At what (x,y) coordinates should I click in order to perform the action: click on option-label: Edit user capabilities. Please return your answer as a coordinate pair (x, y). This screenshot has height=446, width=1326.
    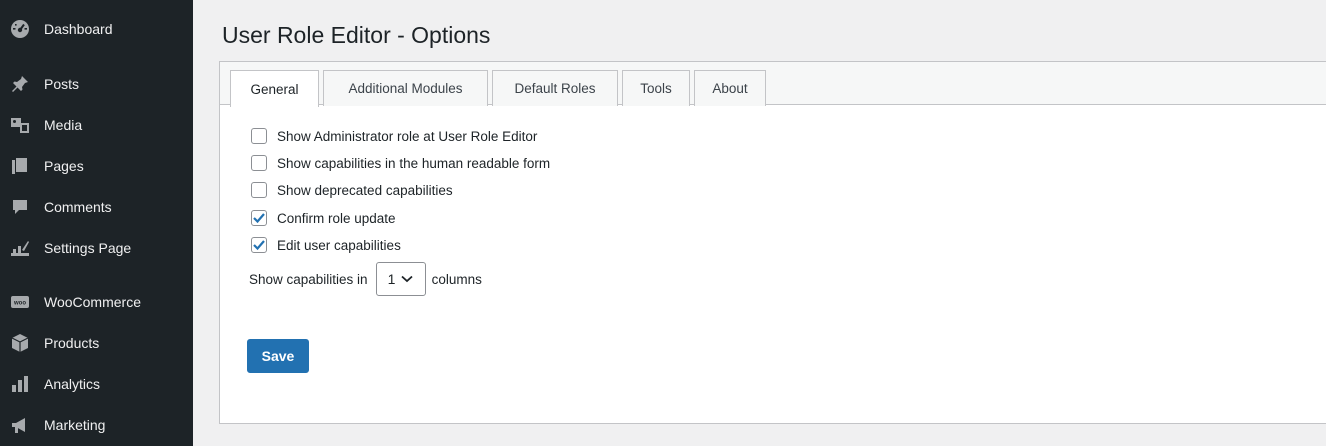
    Looking at the image, I should click on (339, 245).